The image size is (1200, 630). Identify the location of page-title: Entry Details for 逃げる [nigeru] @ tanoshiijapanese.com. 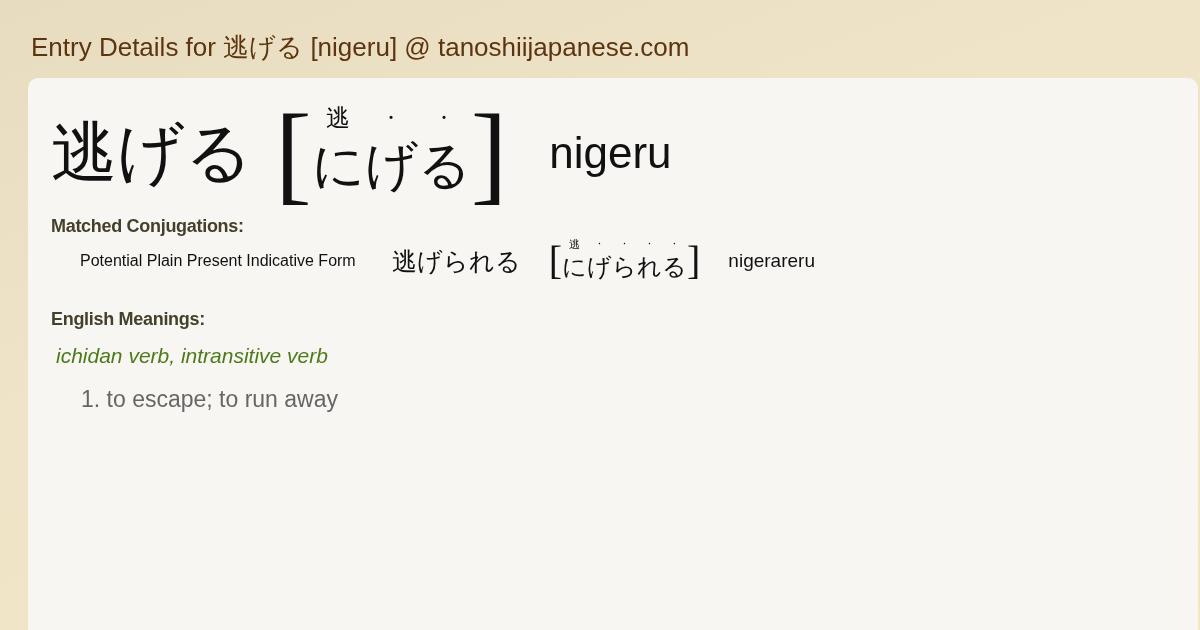
(360, 47).